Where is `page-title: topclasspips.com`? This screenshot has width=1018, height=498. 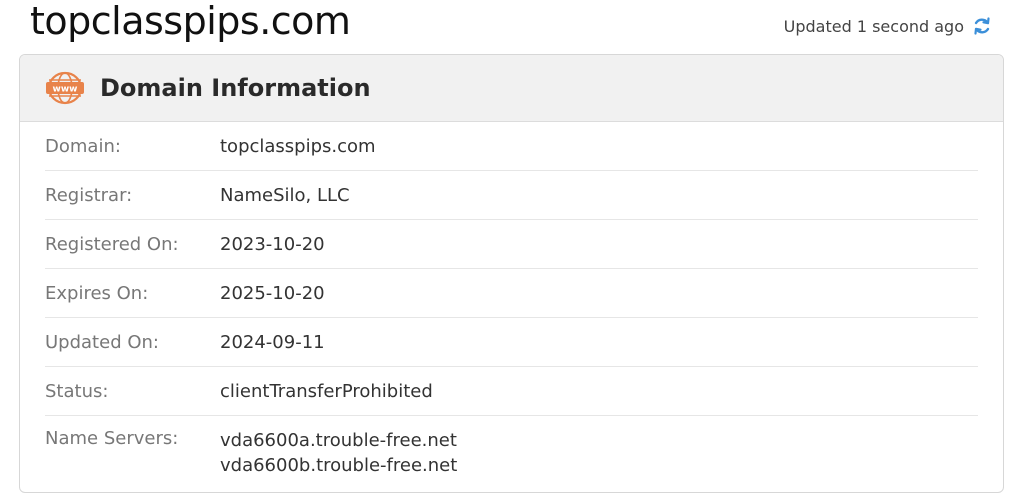 page-title: topclasspips.com is located at coordinates (190, 21).